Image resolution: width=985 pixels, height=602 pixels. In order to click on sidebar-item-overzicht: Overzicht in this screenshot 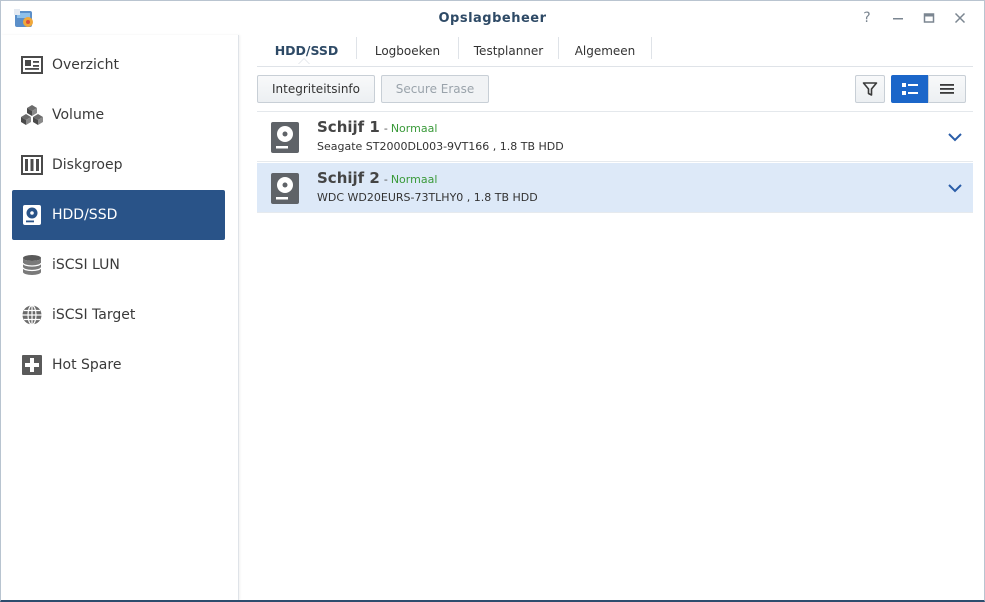, I will do `click(118, 65)`.